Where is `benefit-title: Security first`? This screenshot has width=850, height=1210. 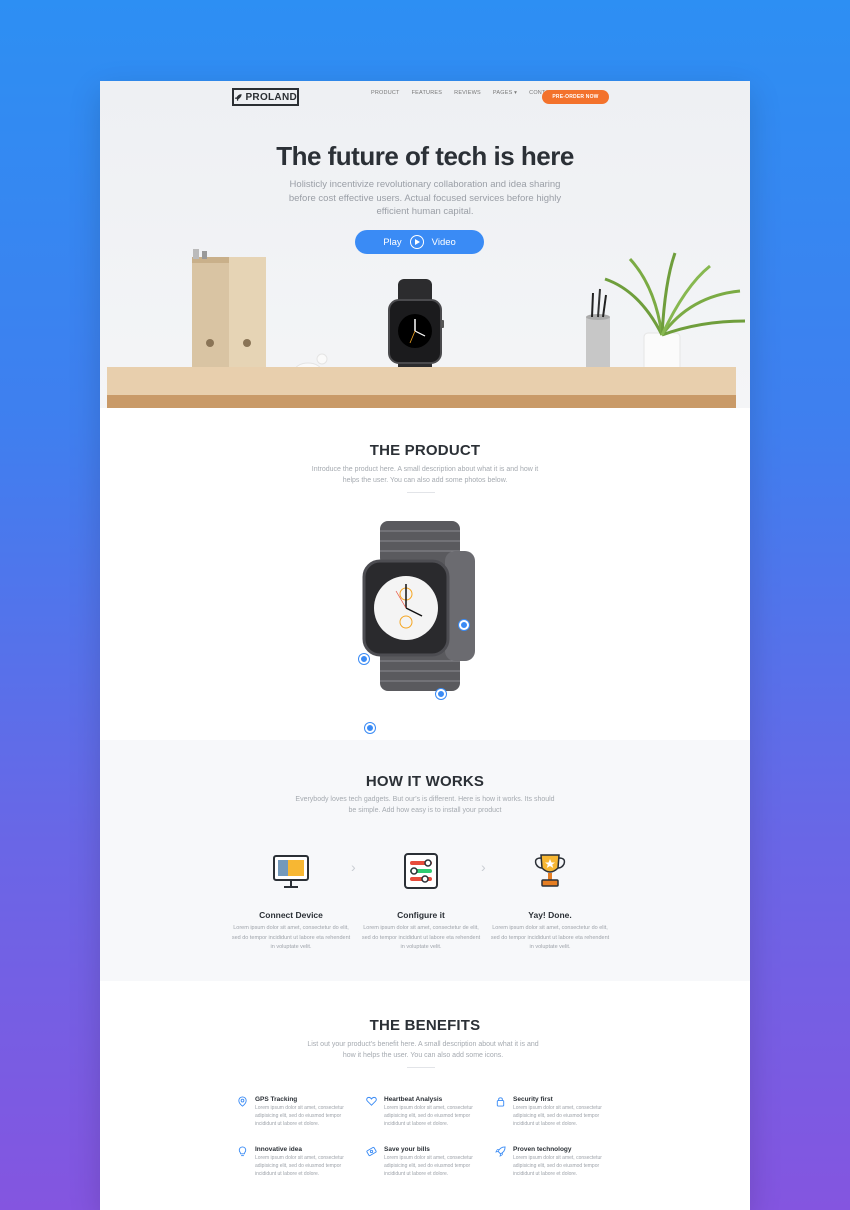
benefit-title: Security first is located at coordinates (533, 1099).